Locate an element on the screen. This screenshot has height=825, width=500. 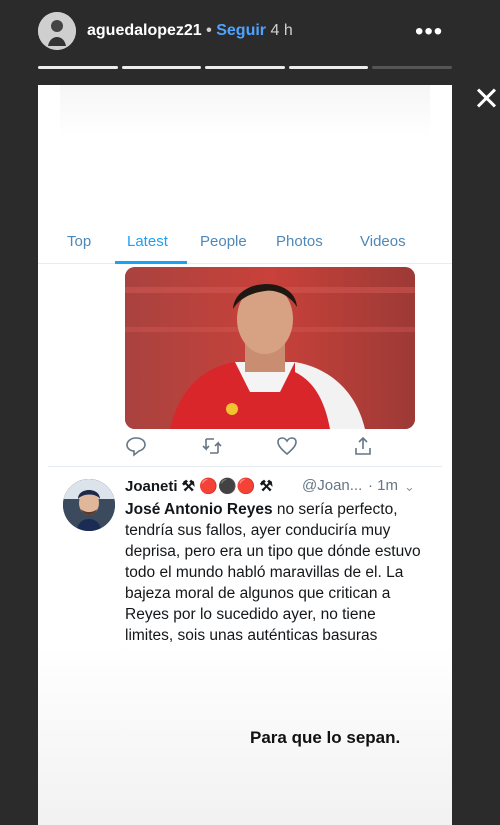
tab-people: People is located at coordinates (223, 241).